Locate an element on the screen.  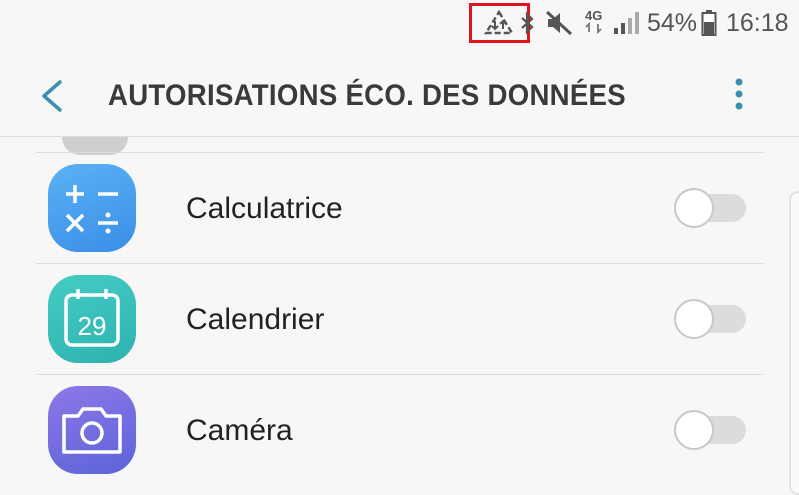
battery-percent: 54% is located at coordinates (672, 22).